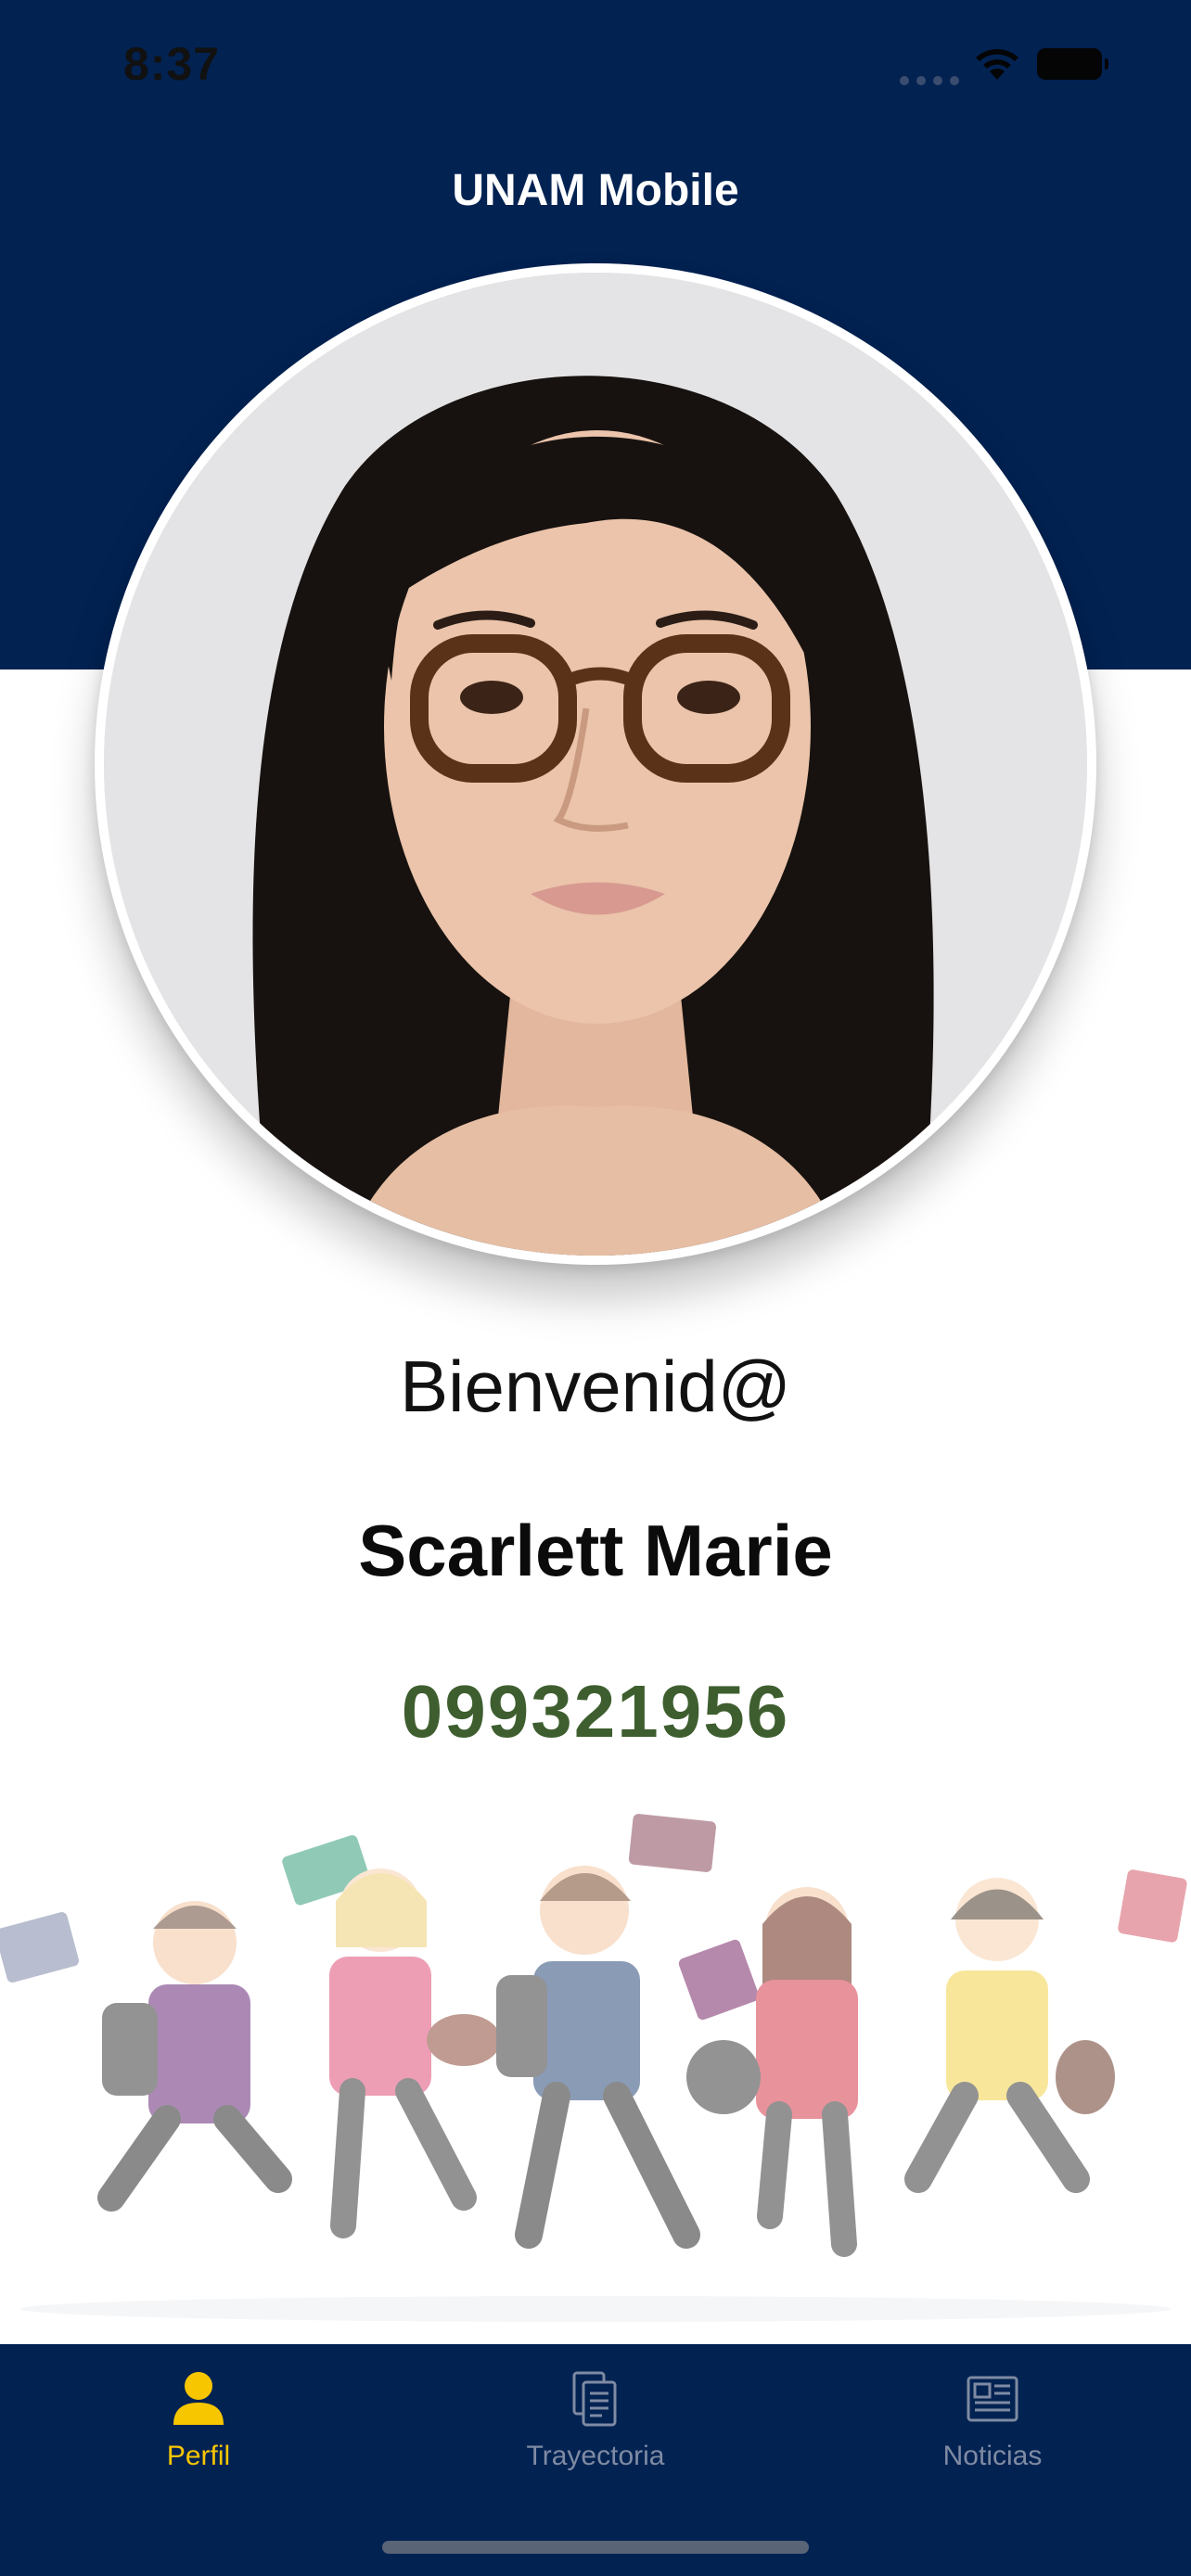  I want to click on status-time: 8:37, so click(172, 64).